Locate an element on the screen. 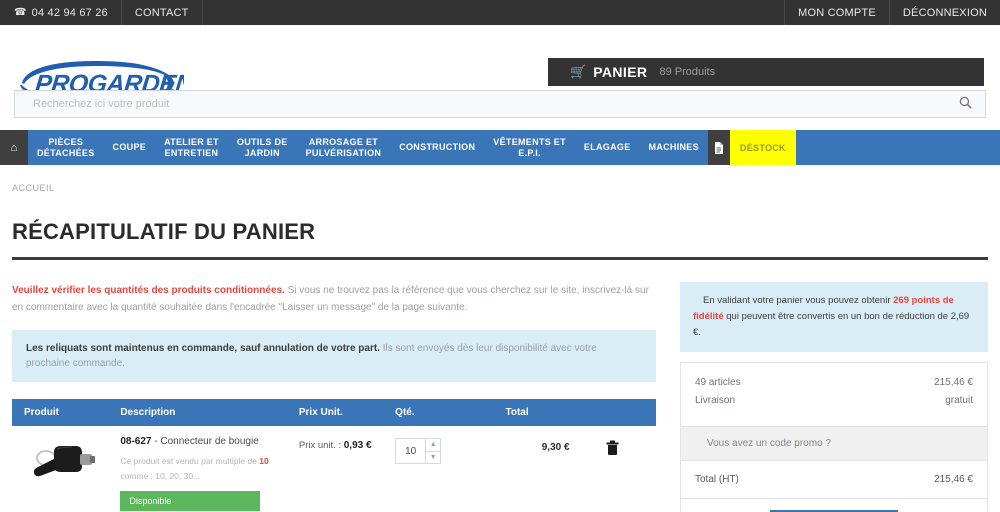 The image size is (1000, 512). unit-price-value: 0,93 € is located at coordinates (357, 445).